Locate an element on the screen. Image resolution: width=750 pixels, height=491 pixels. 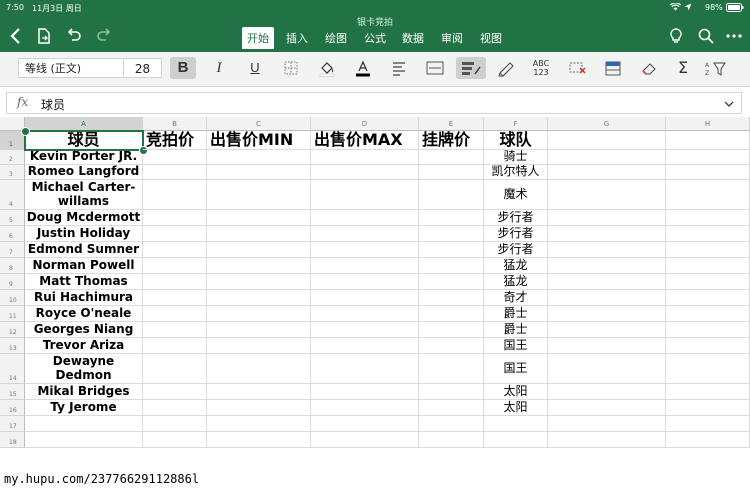
header-cell: 挂牌价 is located at coordinates (451, 140).